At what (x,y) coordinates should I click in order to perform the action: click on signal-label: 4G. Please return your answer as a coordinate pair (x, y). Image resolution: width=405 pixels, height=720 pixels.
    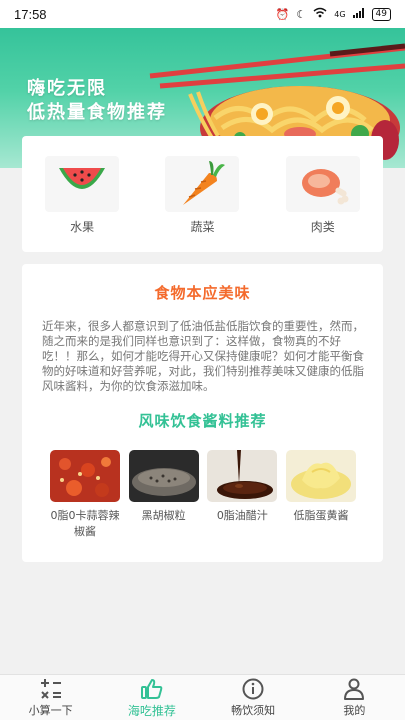
    Looking at the image, I should click on (340, 14).